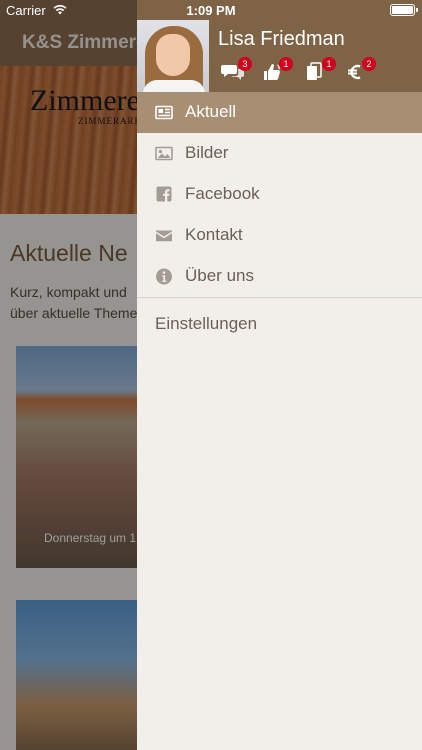 The width and height of the screenshot is (422, 750). I want to click on battery-icon, so click(404, 10).